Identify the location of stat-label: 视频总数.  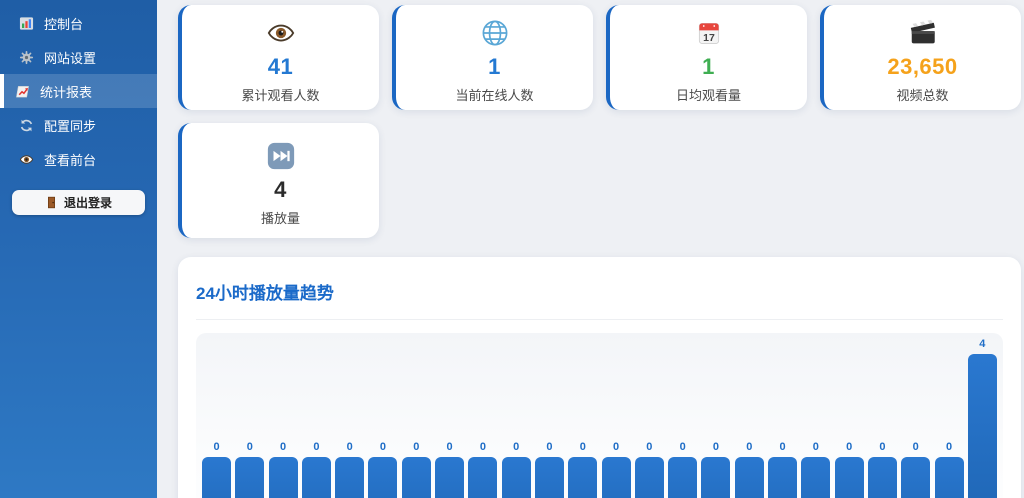
(922, 95).